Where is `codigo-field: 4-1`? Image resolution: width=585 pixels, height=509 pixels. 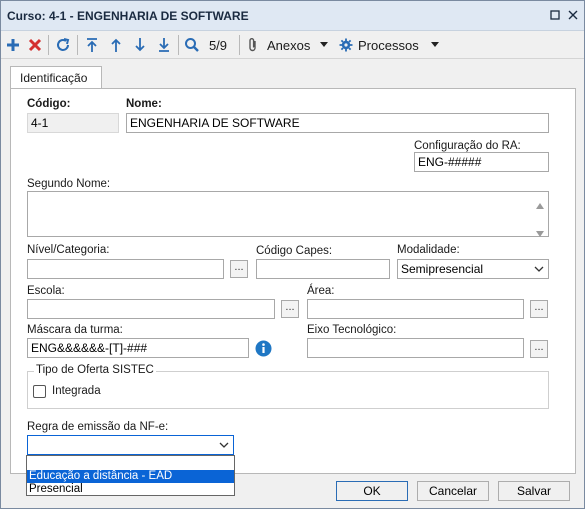
codigo-field: 4-1 is located at coordinates (73, 123).